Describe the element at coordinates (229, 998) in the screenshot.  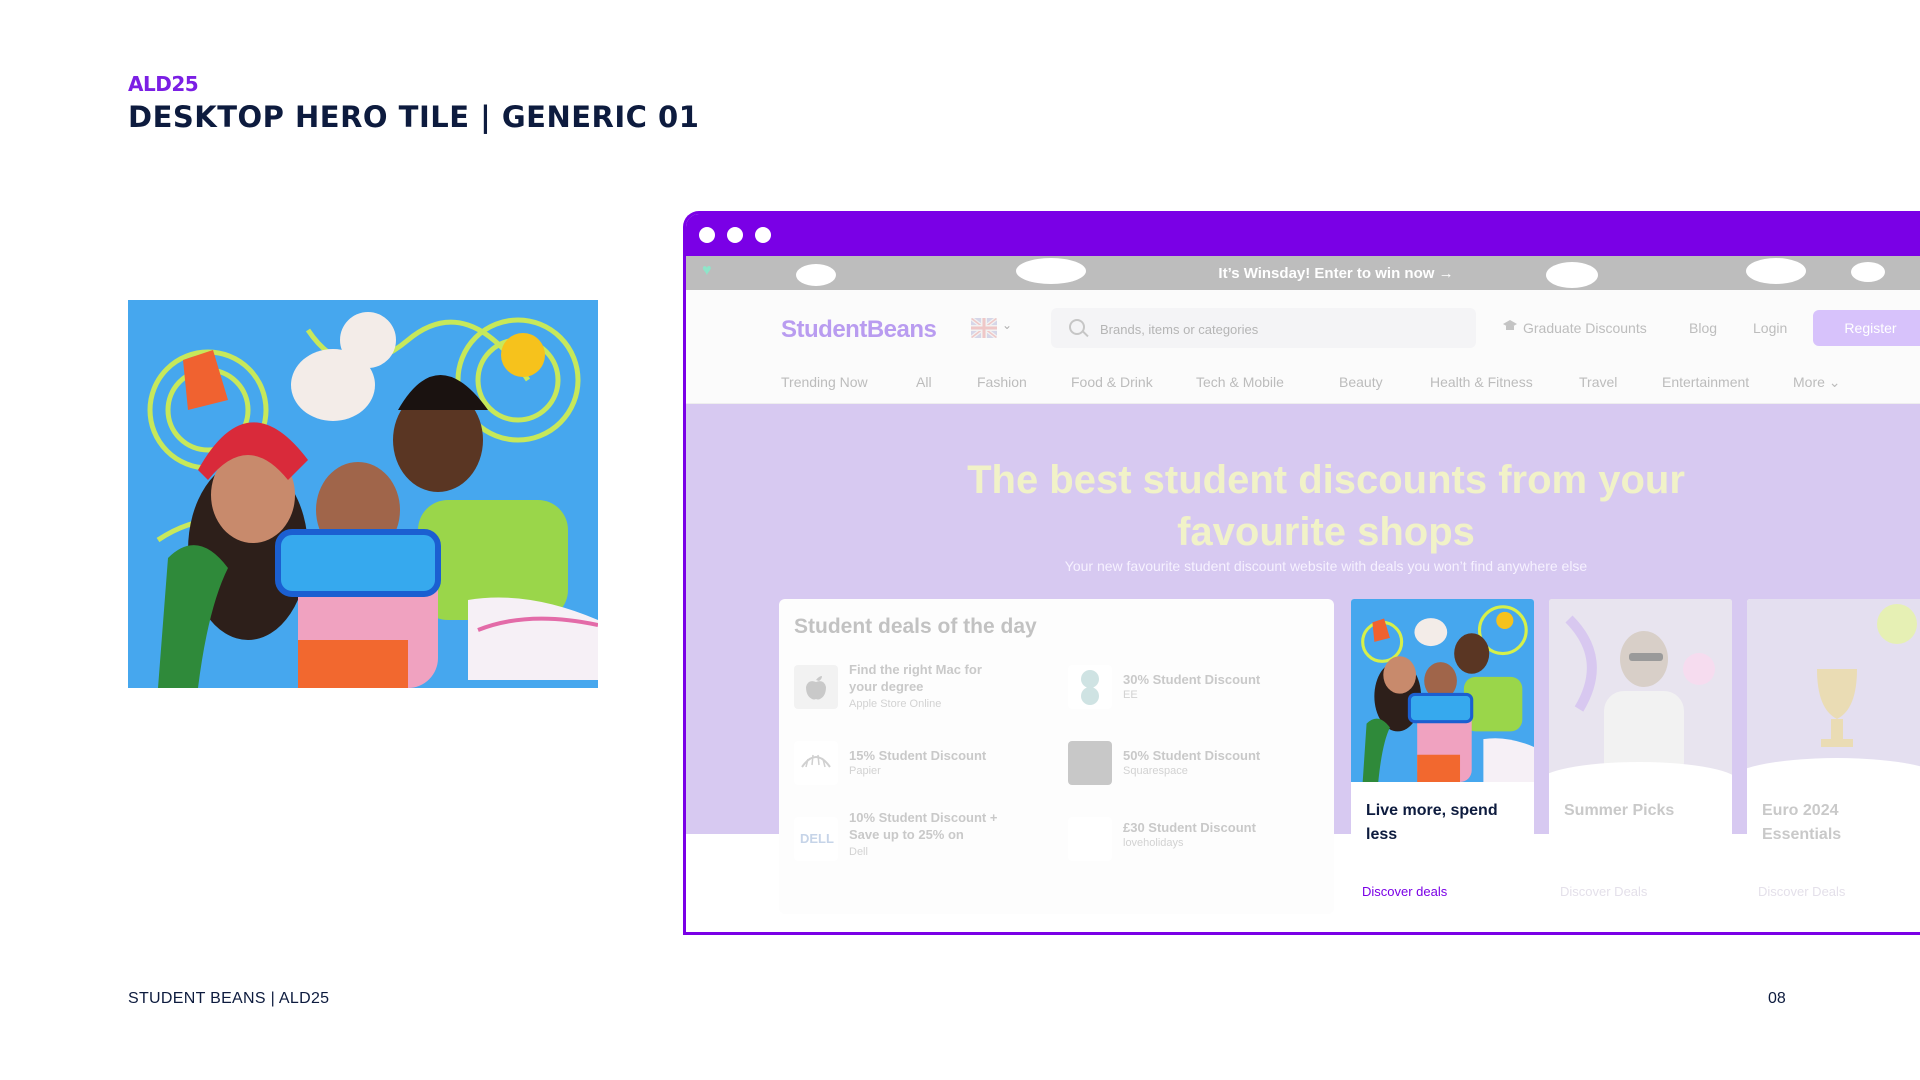
I see `slide-footer: STUDENT BEANS | ALD25` at that location.